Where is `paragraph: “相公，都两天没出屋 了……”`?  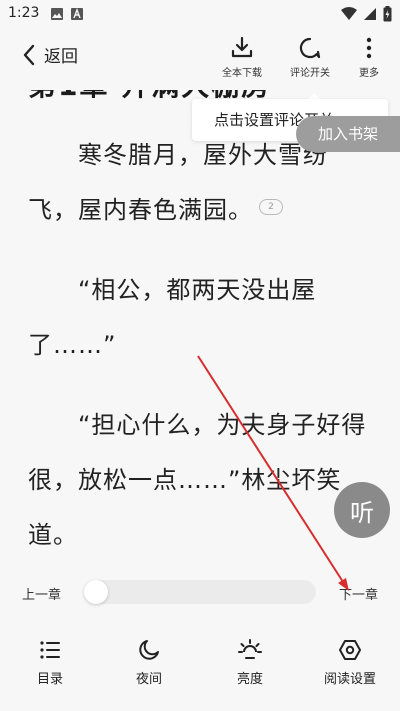
paragraph: “相公，都两天没出屋 了……” is located at coordinates (200, 318).